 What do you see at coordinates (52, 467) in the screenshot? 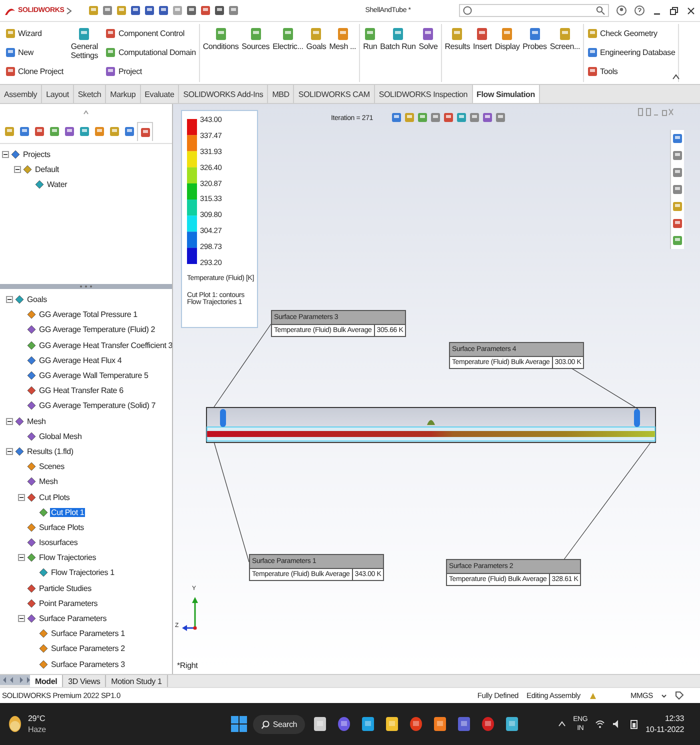
I see `tree-item: Scenes` at bounding box center [52, 467].